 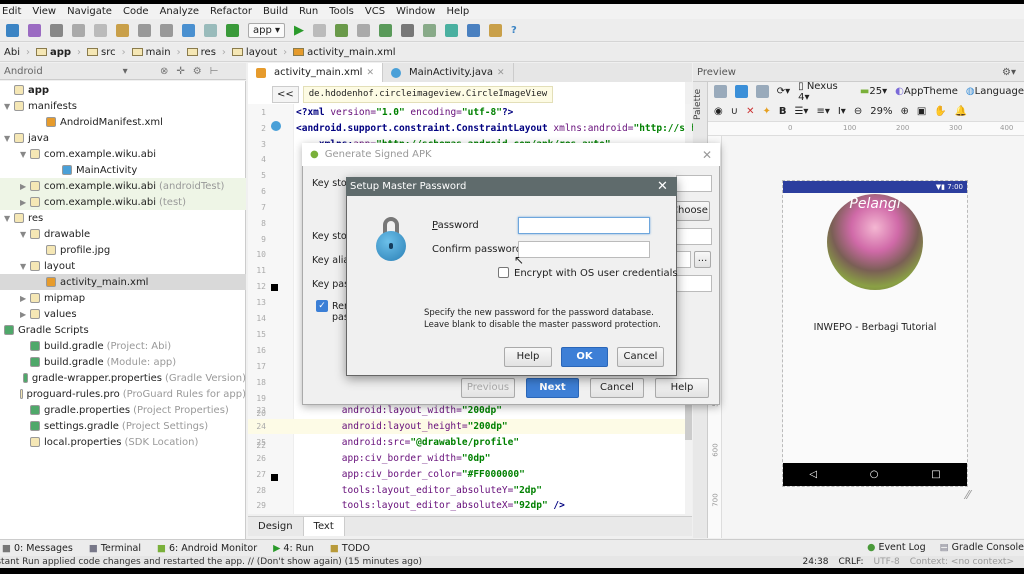 What do you see at coordinates (179, 11) in the screenshot?
I see `menu-analyze: Analyze` at bounding box center [179, 11].